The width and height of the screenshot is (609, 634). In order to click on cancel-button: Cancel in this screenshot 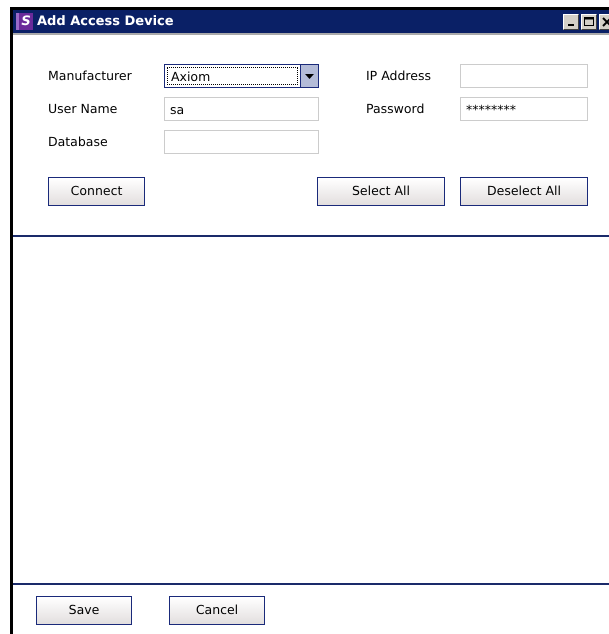, I will do `click(217, 610)`.